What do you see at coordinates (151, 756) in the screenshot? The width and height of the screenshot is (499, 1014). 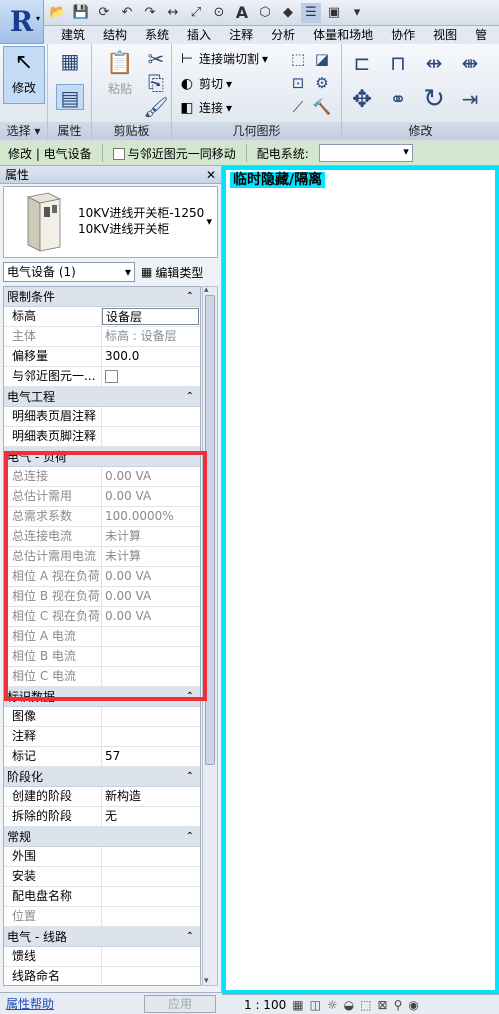 I see `property-value: 57` at bounding box center [151, 756].